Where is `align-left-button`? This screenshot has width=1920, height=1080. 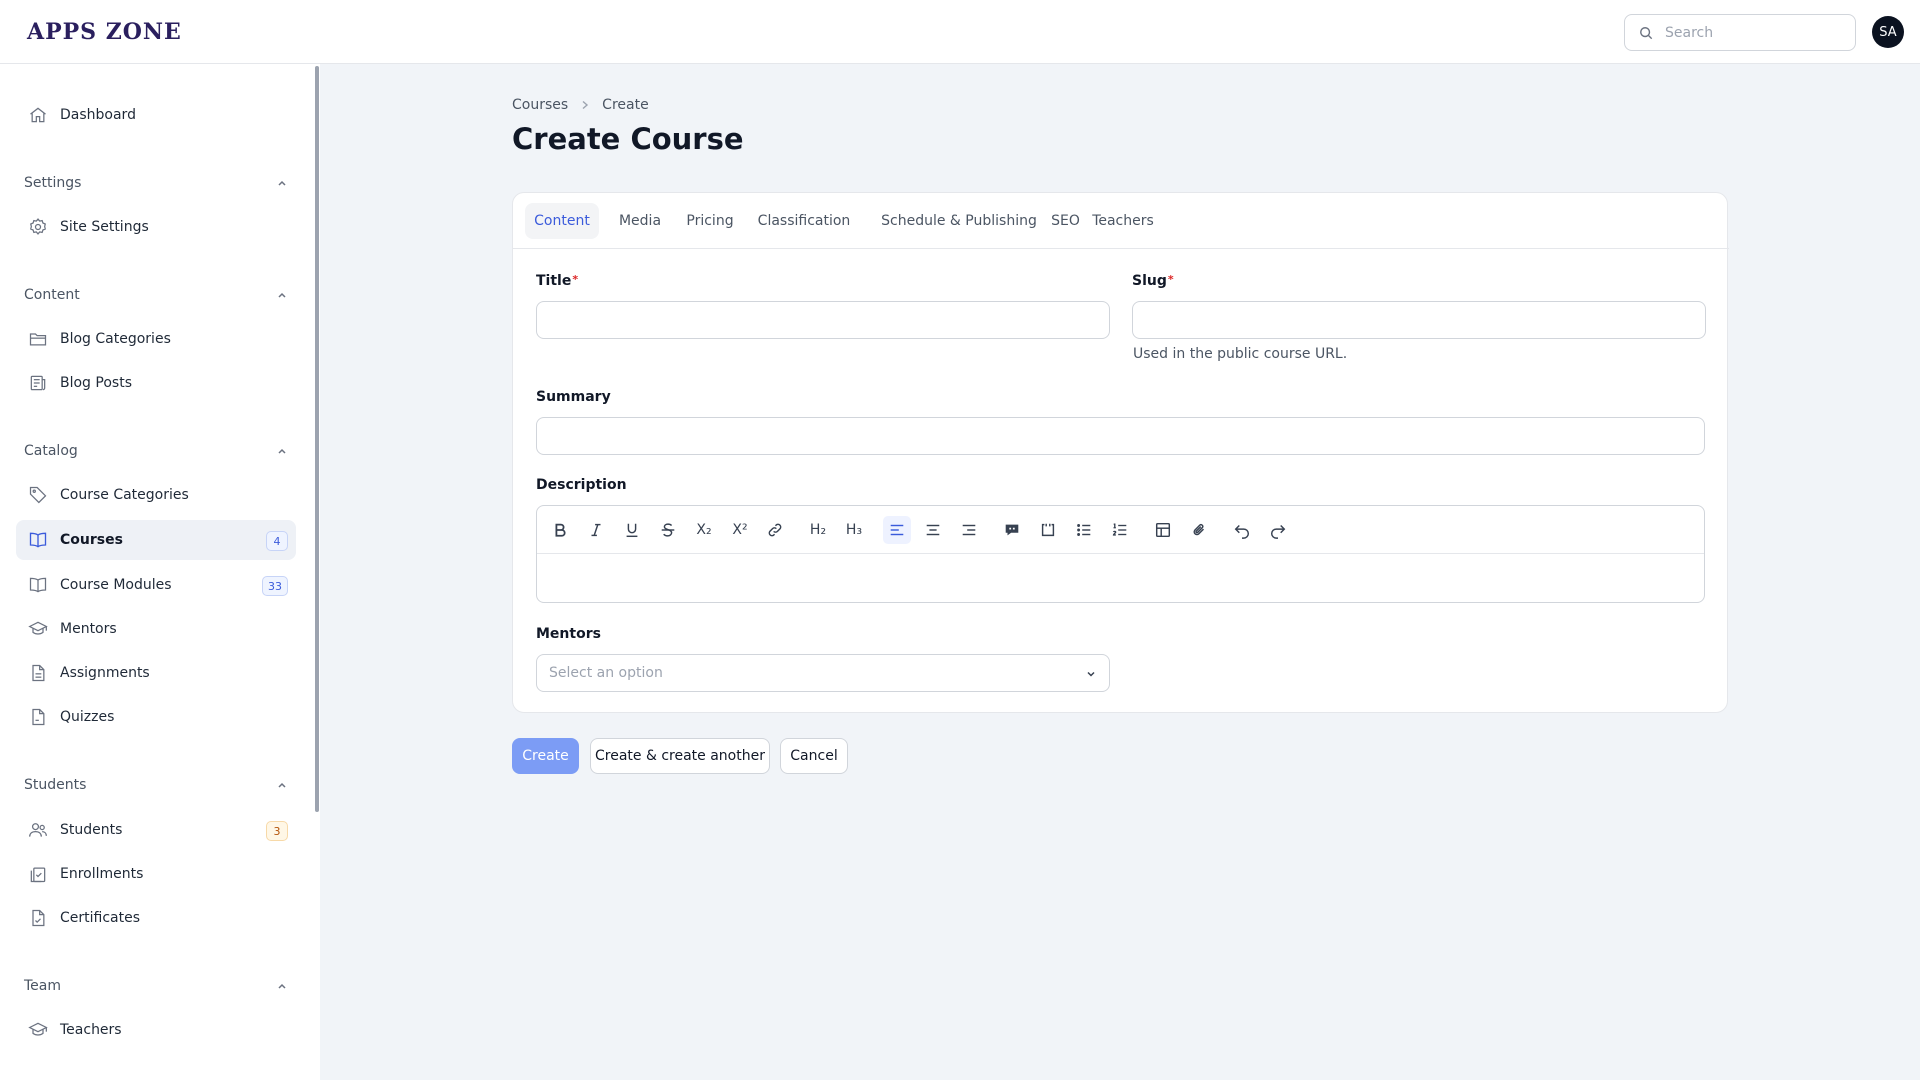
align-left-button is located at coordinates (897, 530).